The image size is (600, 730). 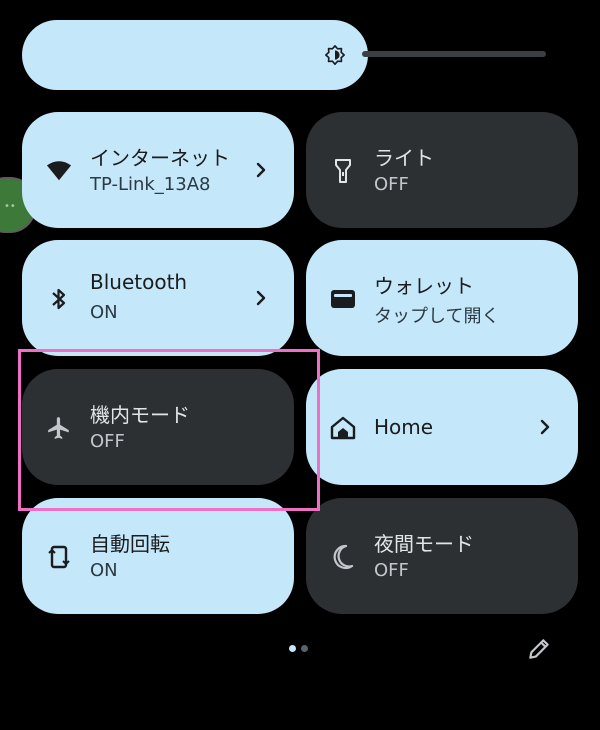 I want to click on tile-bluetooth: Bluetooth ON, so click(x=158, y=298).